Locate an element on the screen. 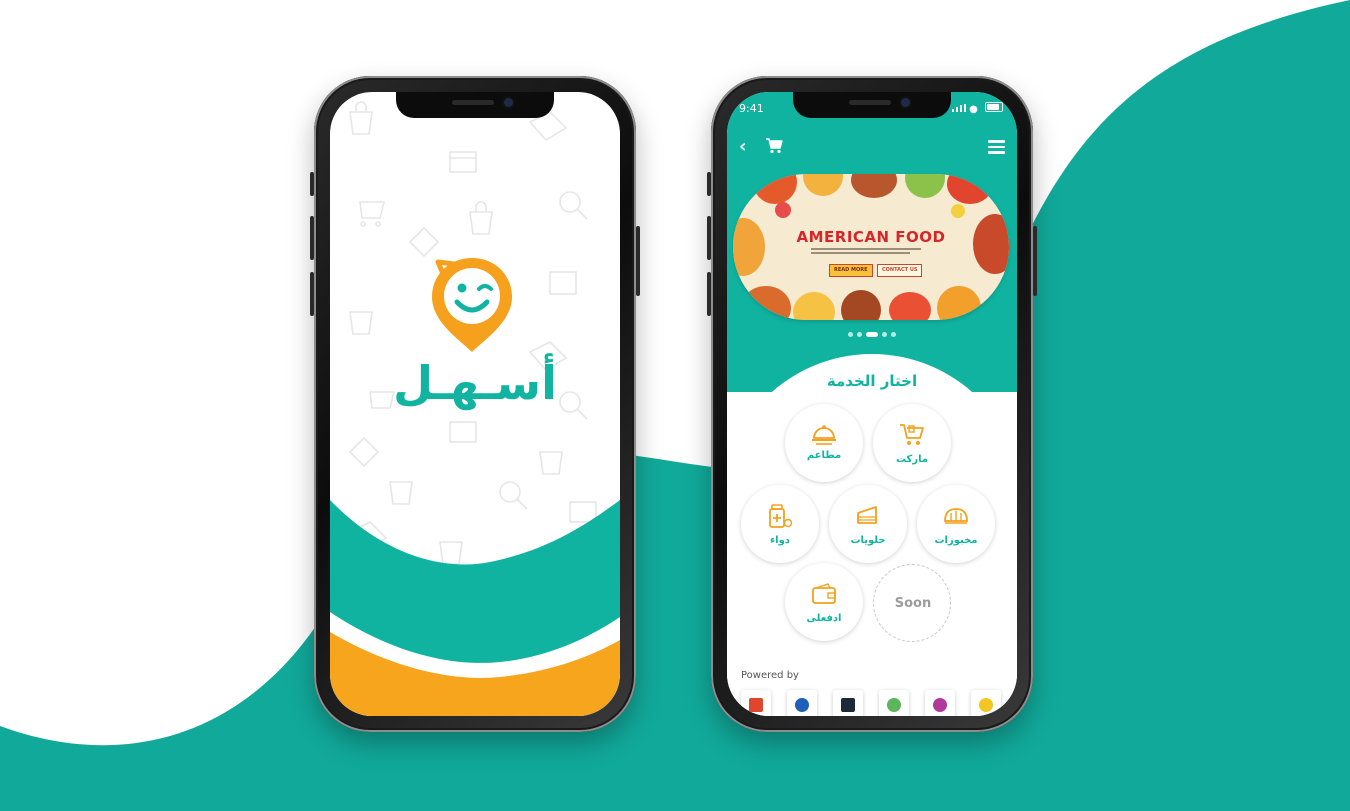 This screenshot has width=1350, height=811. contact-us-button: CONTACT US is located at coordinates (900, 270).